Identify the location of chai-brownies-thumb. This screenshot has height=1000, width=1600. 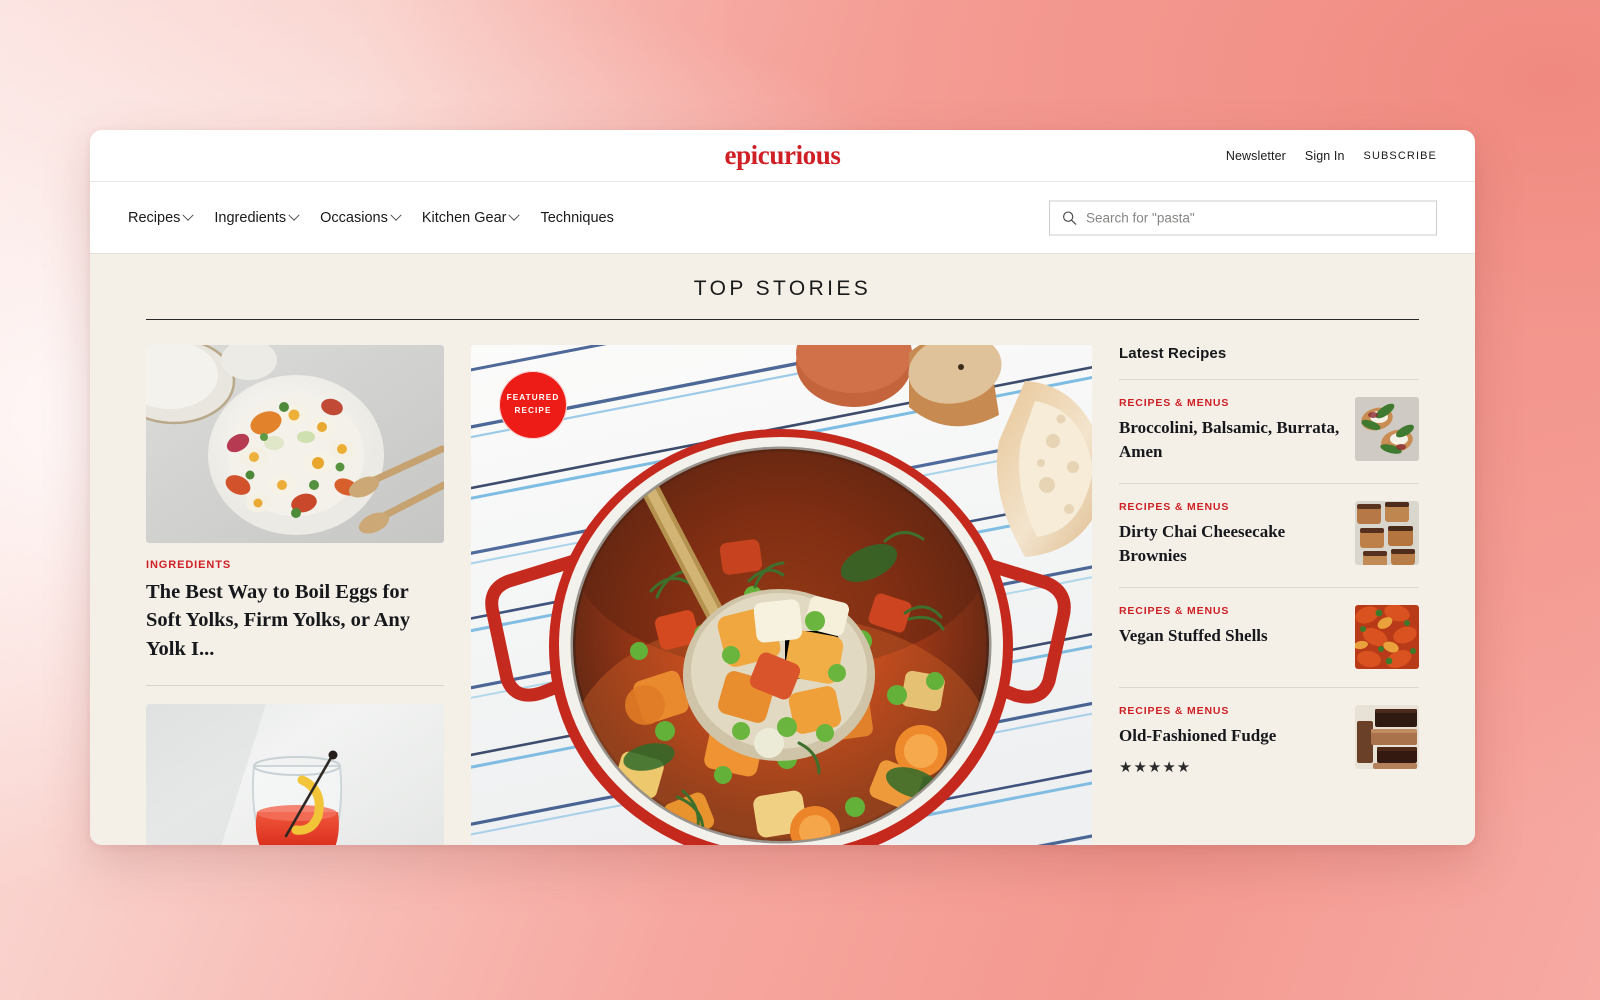
(1387, 532).